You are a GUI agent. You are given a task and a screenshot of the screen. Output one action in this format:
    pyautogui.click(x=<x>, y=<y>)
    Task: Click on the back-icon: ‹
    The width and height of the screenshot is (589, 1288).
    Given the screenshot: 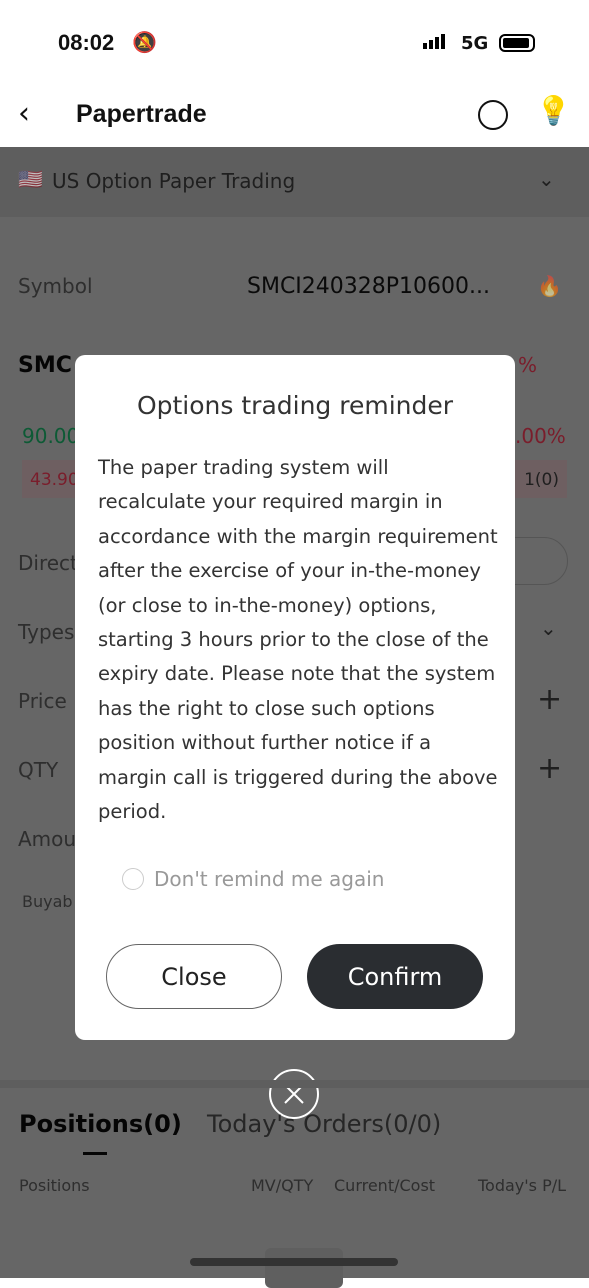 What is the action you would take?
    pyautogui.click(x=24, y=113)
    